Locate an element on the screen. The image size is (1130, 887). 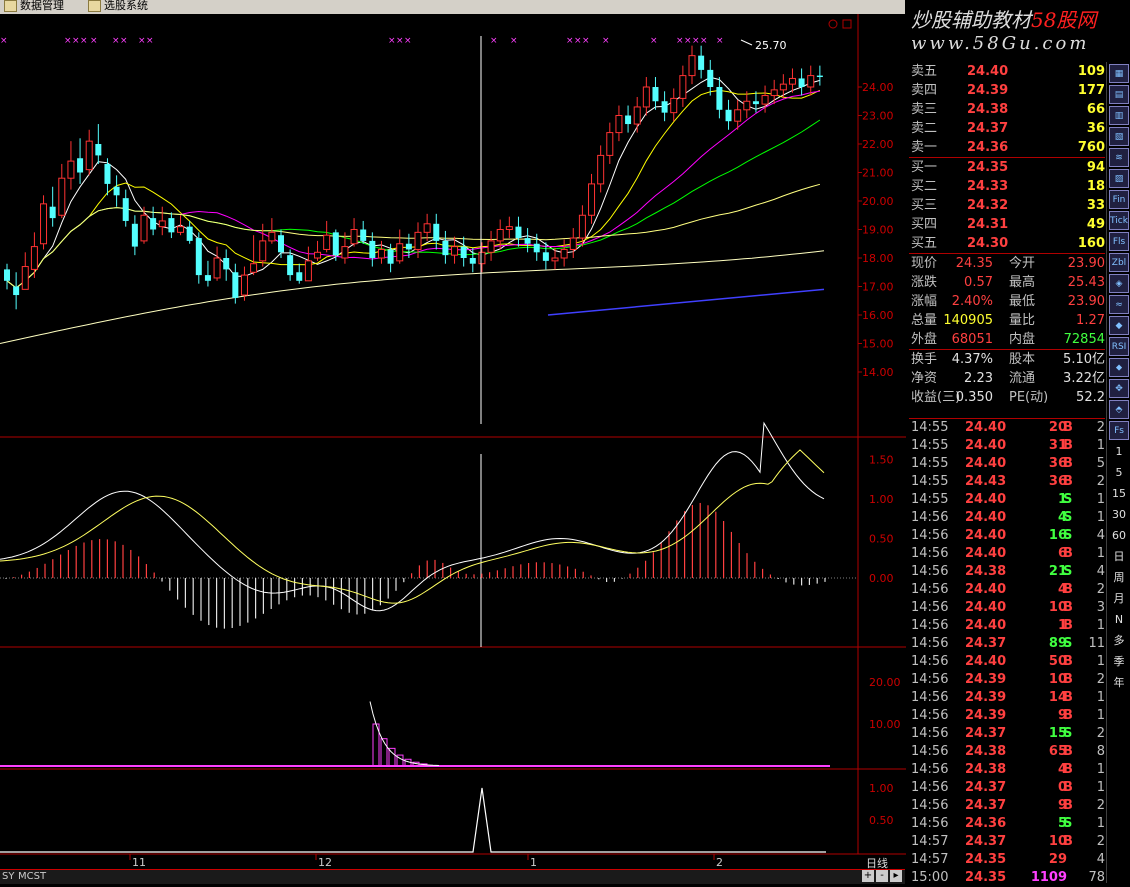
trade-row: 14:56 24.39 10 B 2 is located at coordinates (1007, 680).